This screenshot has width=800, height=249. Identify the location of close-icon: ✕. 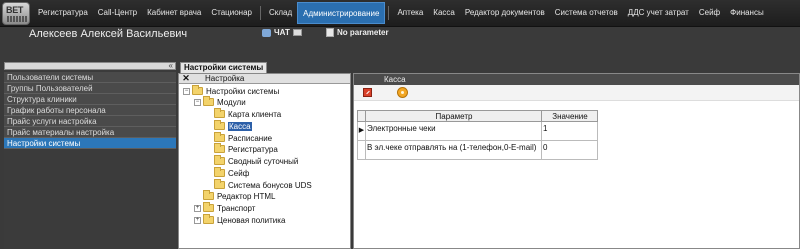
(186, 78).